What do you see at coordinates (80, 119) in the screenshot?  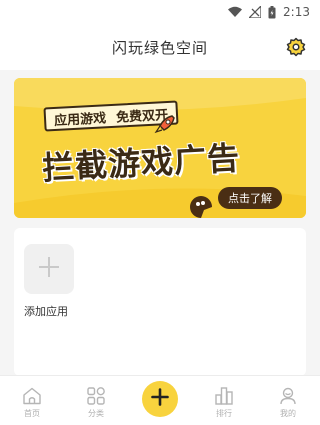 I see `tagline-left: 应用游戏` at bounding box center [80, 119].